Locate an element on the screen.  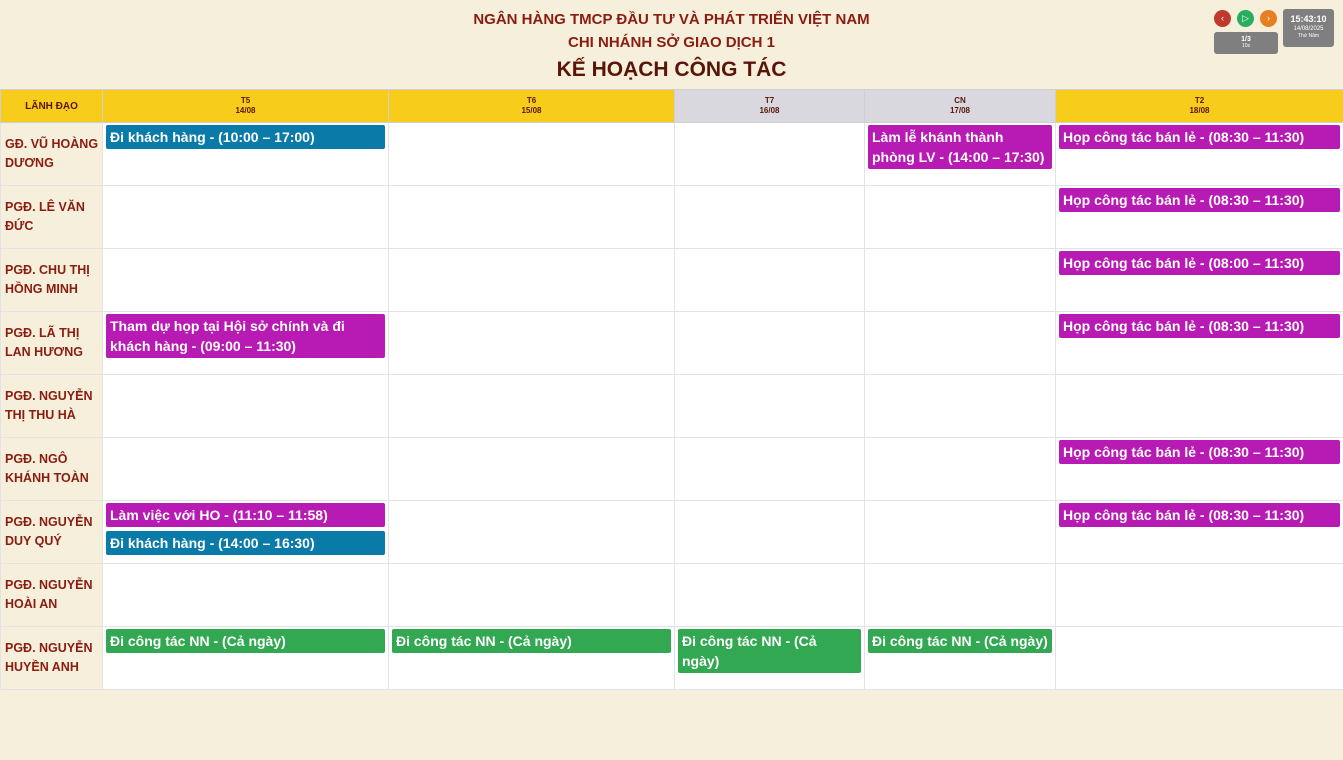
clock-widget: 15:43:10 14/08/2025 Thứ Năm is located at coordinates (1308, 28).